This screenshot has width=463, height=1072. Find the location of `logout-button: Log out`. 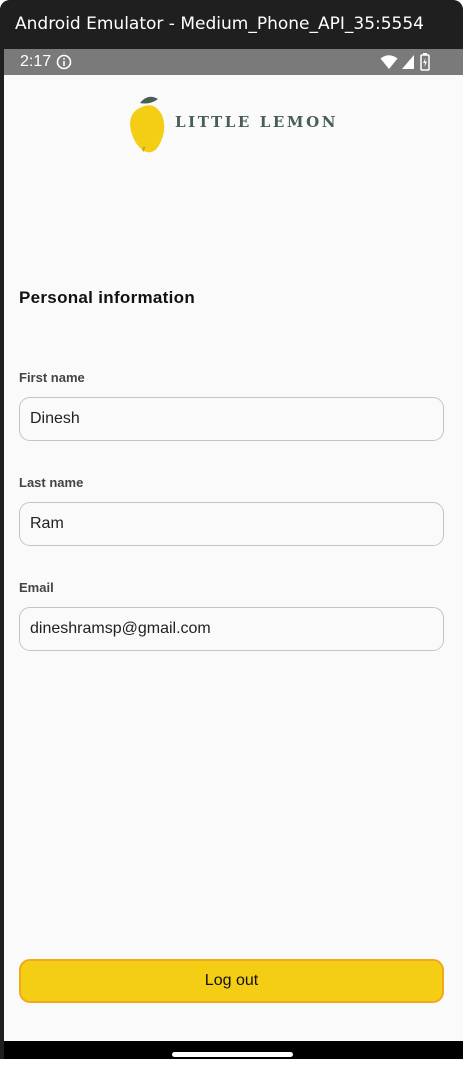

logout-button: Log out is located at coordinates (231, 981).